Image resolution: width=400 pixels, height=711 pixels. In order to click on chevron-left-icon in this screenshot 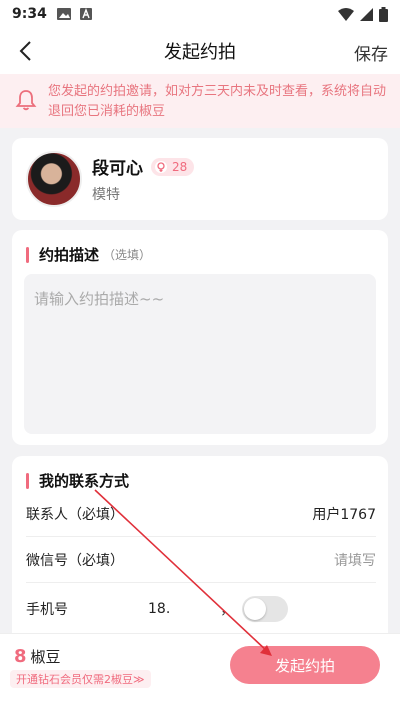, I will do `click(25, 51)`.